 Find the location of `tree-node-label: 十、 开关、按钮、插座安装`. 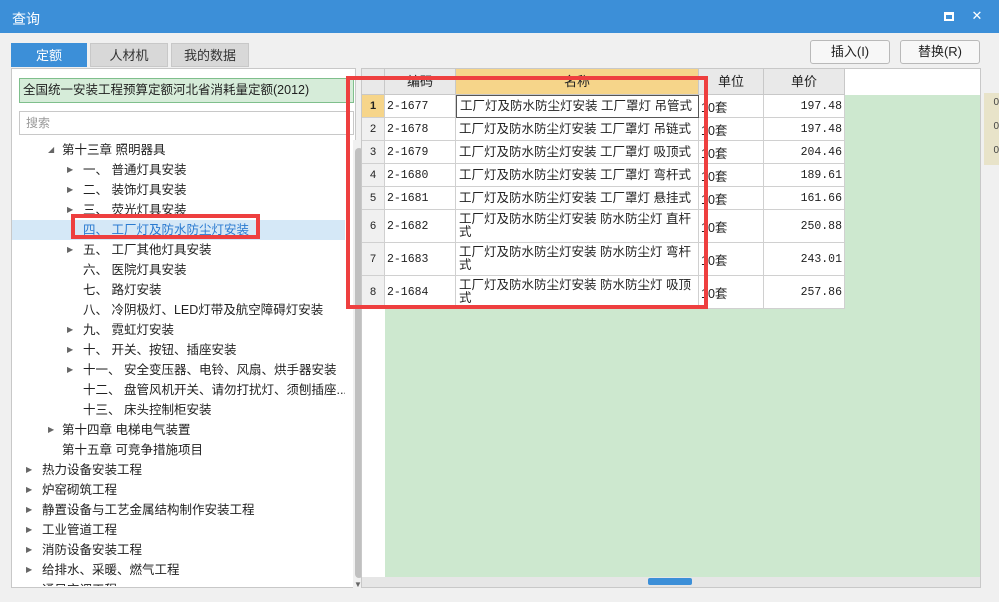

tree-node-label: 十、 开关、按钮、插座安装 is located at coordinates (160, 350).